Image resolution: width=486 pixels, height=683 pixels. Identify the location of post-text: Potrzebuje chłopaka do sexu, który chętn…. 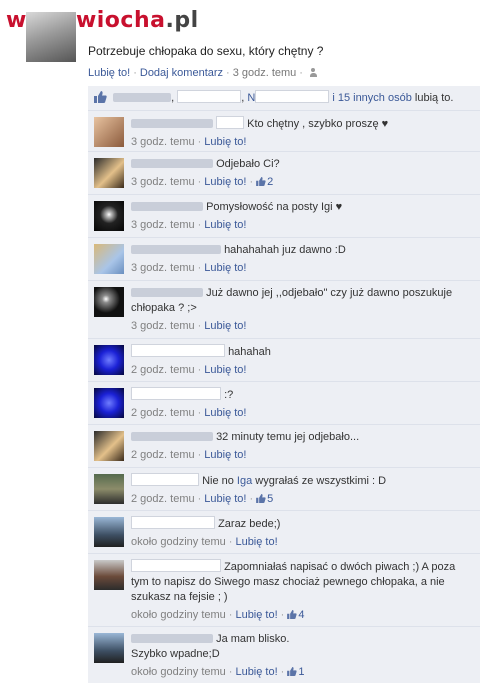
(206, 51).